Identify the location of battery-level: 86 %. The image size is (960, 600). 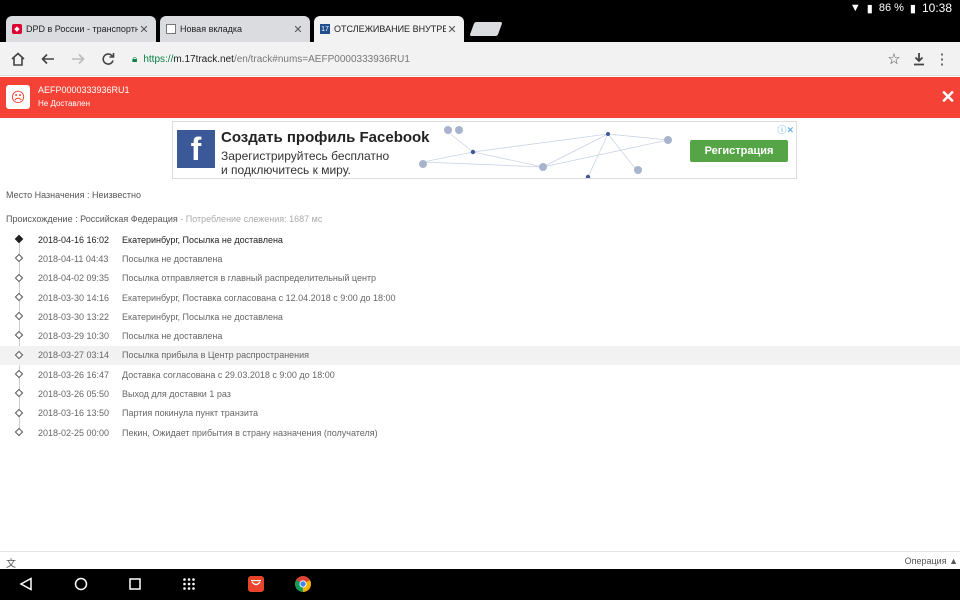
(891, 8).